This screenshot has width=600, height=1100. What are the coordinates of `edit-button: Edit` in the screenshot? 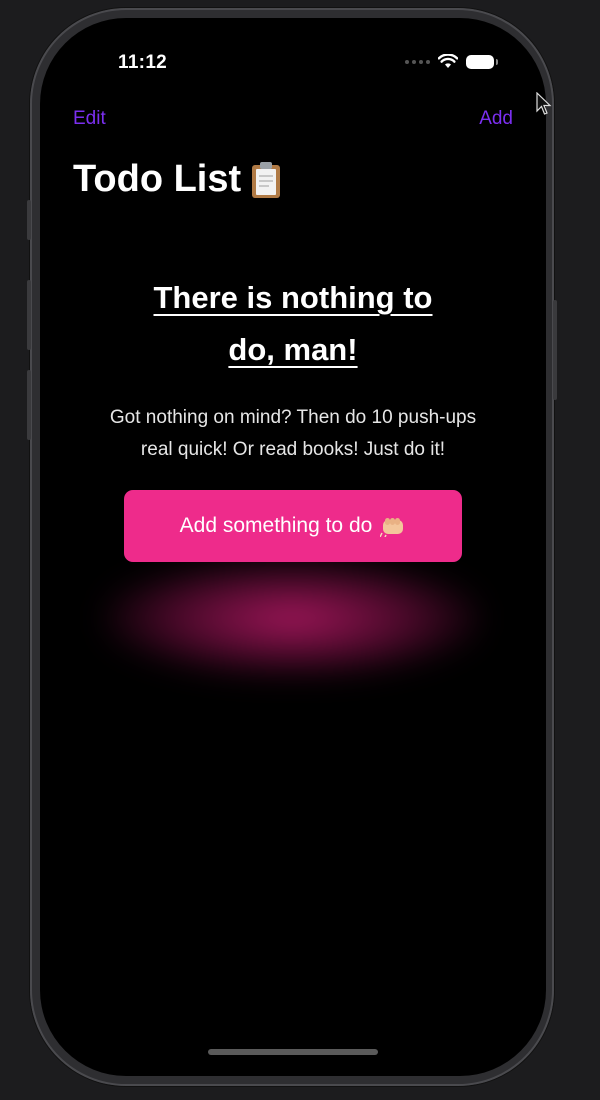 It's located at (89, 119).